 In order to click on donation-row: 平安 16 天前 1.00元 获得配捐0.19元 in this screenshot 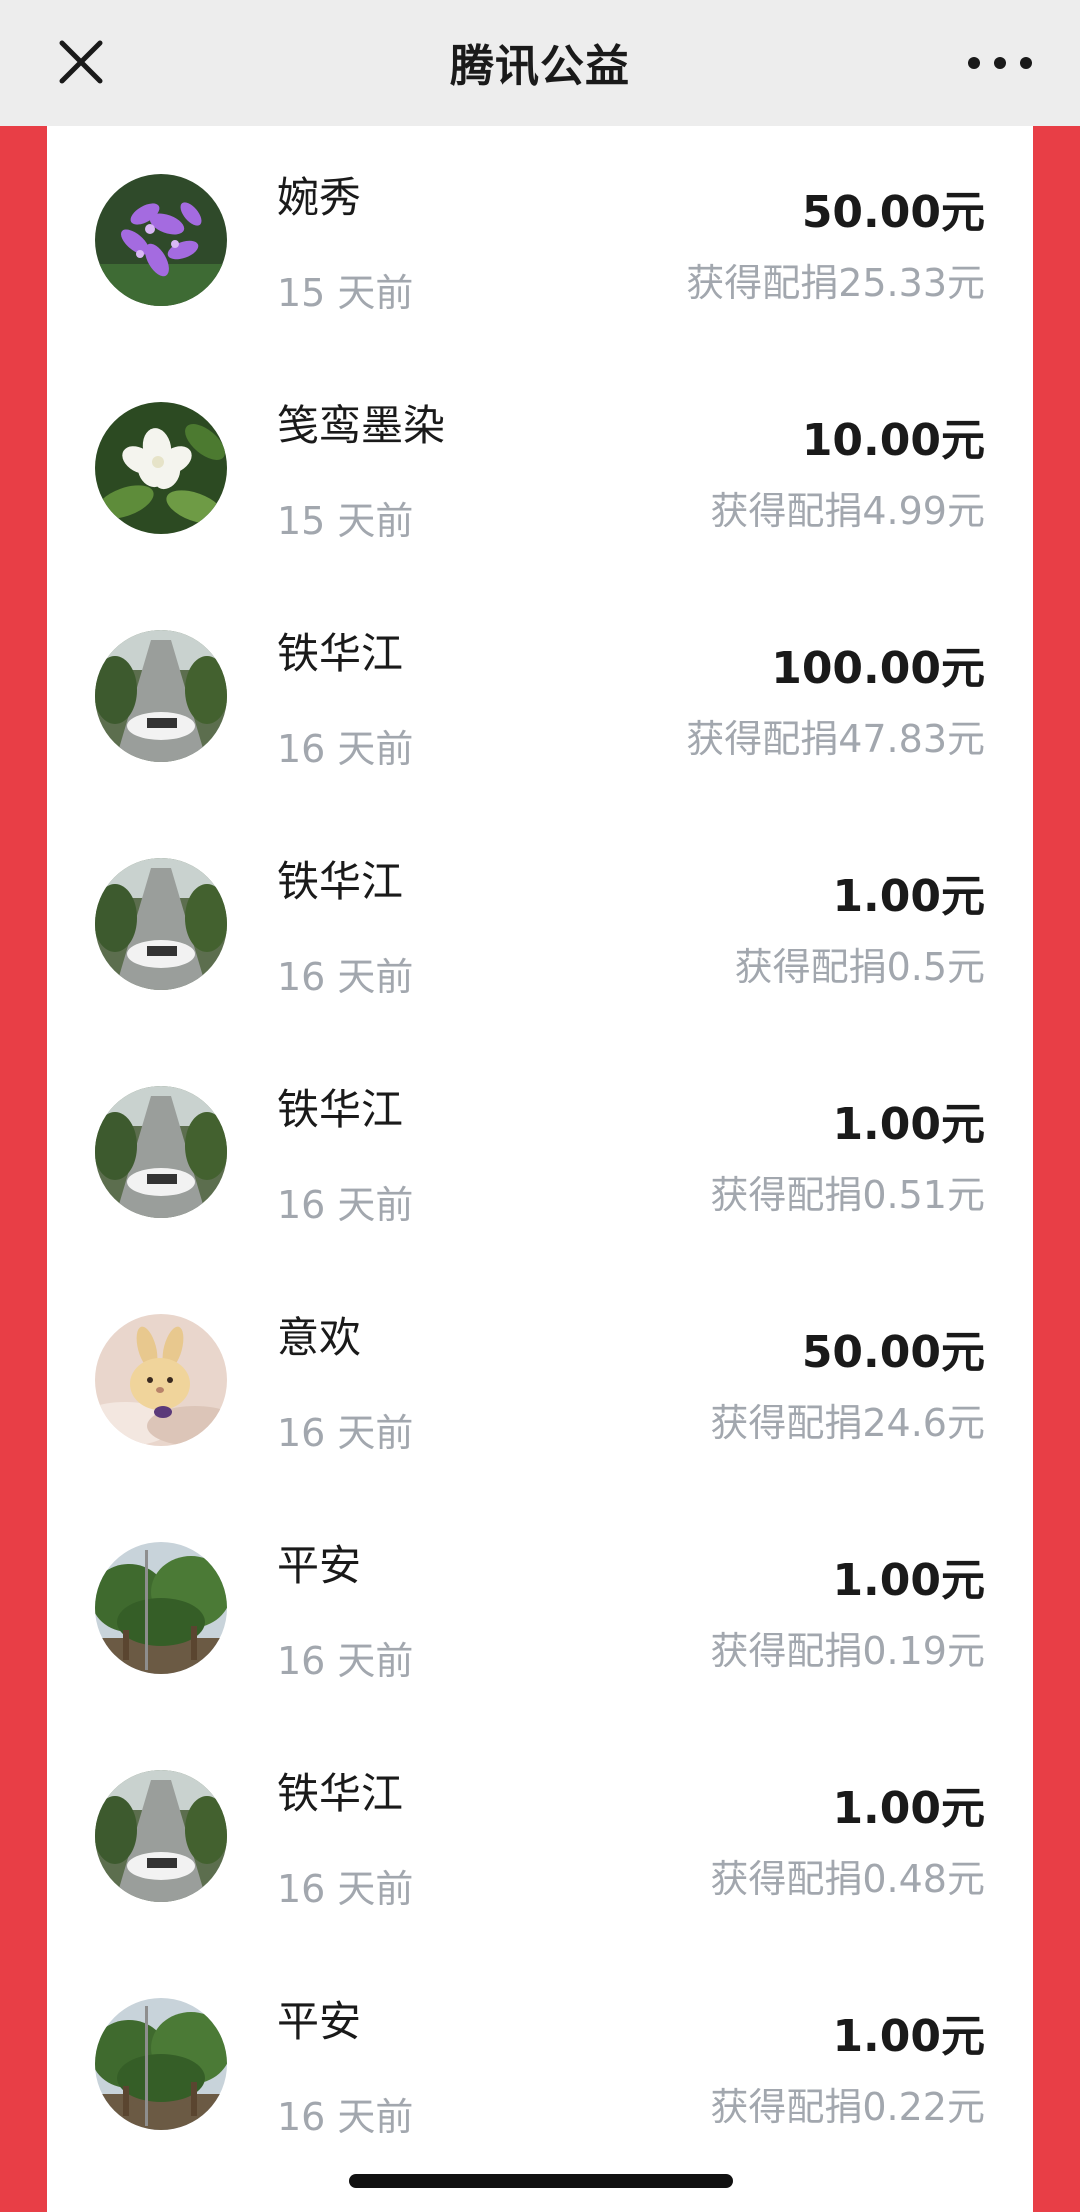, I will do `click(540, 1608)`.